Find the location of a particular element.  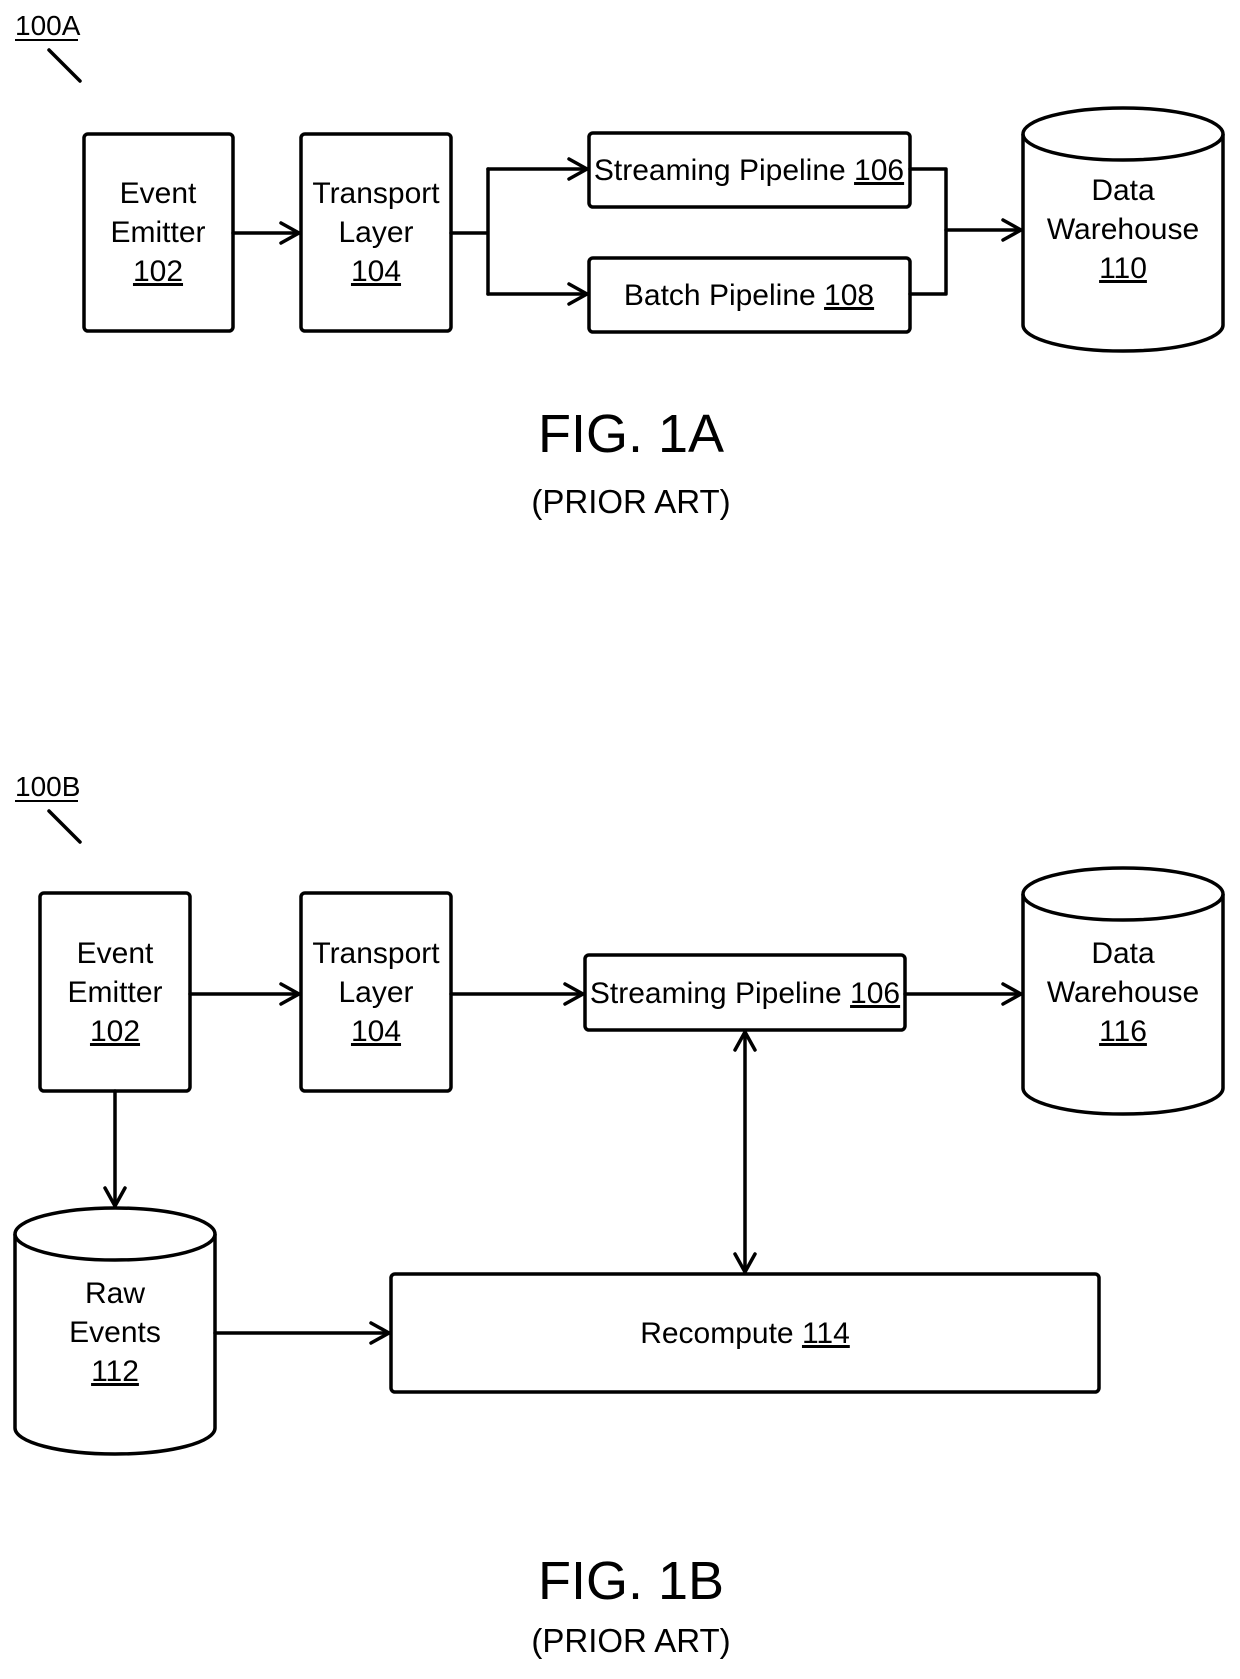

node-label-line1: Raw is located at coordinates (115, 1293).